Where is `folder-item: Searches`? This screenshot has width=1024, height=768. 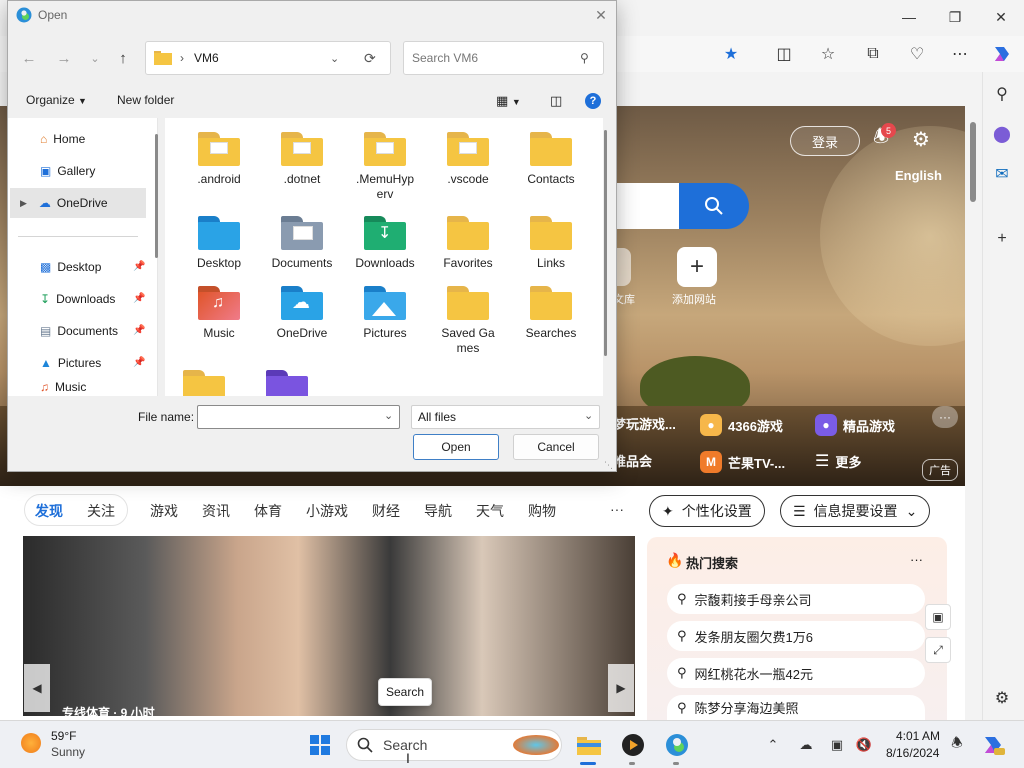
folder-item: Searches is located at coordinates (551, 312).